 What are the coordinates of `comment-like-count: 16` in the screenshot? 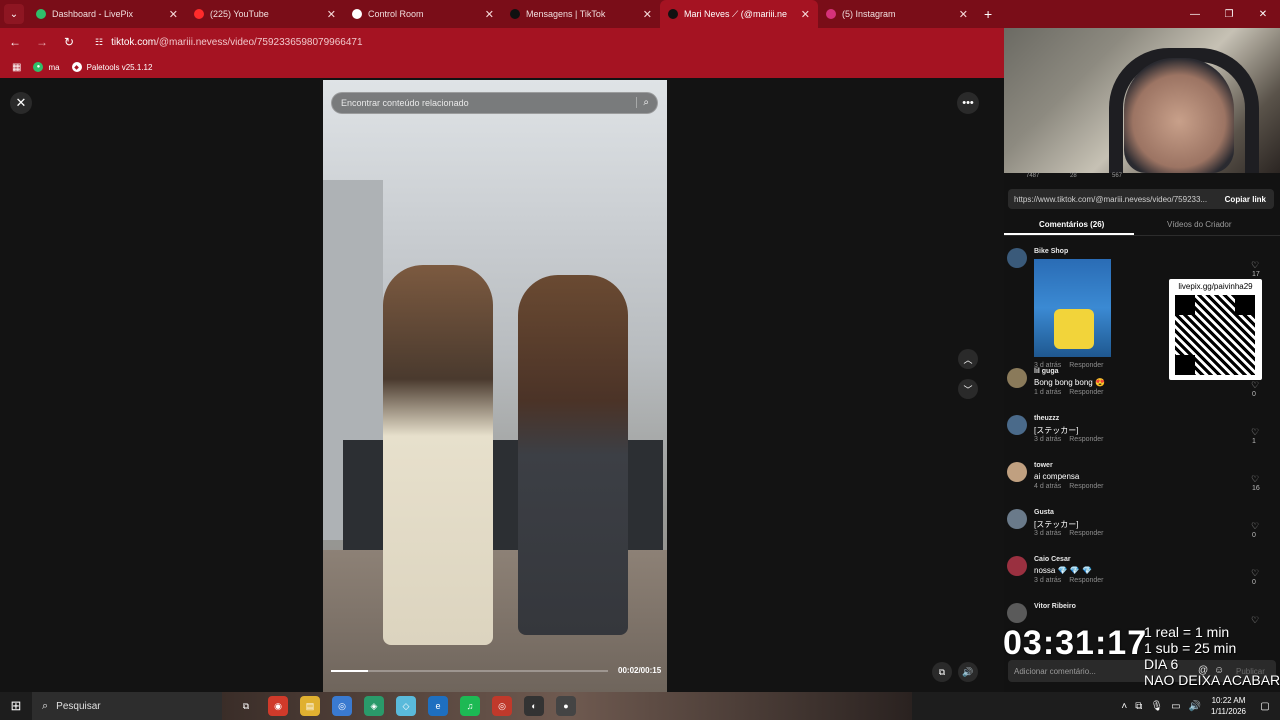 It's located at (1256, 488).